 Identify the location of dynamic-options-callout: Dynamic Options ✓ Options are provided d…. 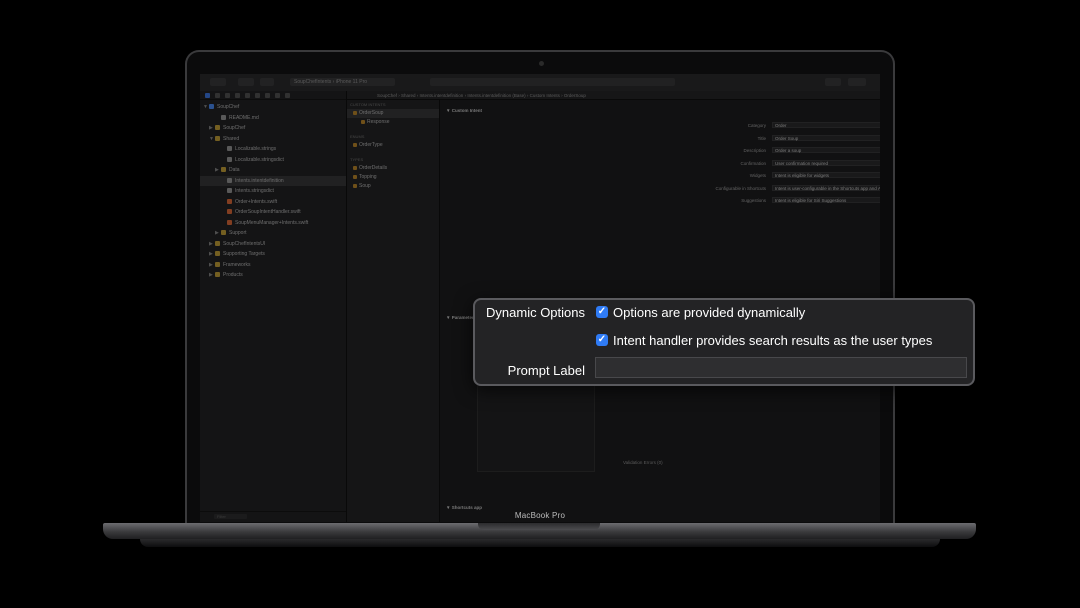
(724, 342).